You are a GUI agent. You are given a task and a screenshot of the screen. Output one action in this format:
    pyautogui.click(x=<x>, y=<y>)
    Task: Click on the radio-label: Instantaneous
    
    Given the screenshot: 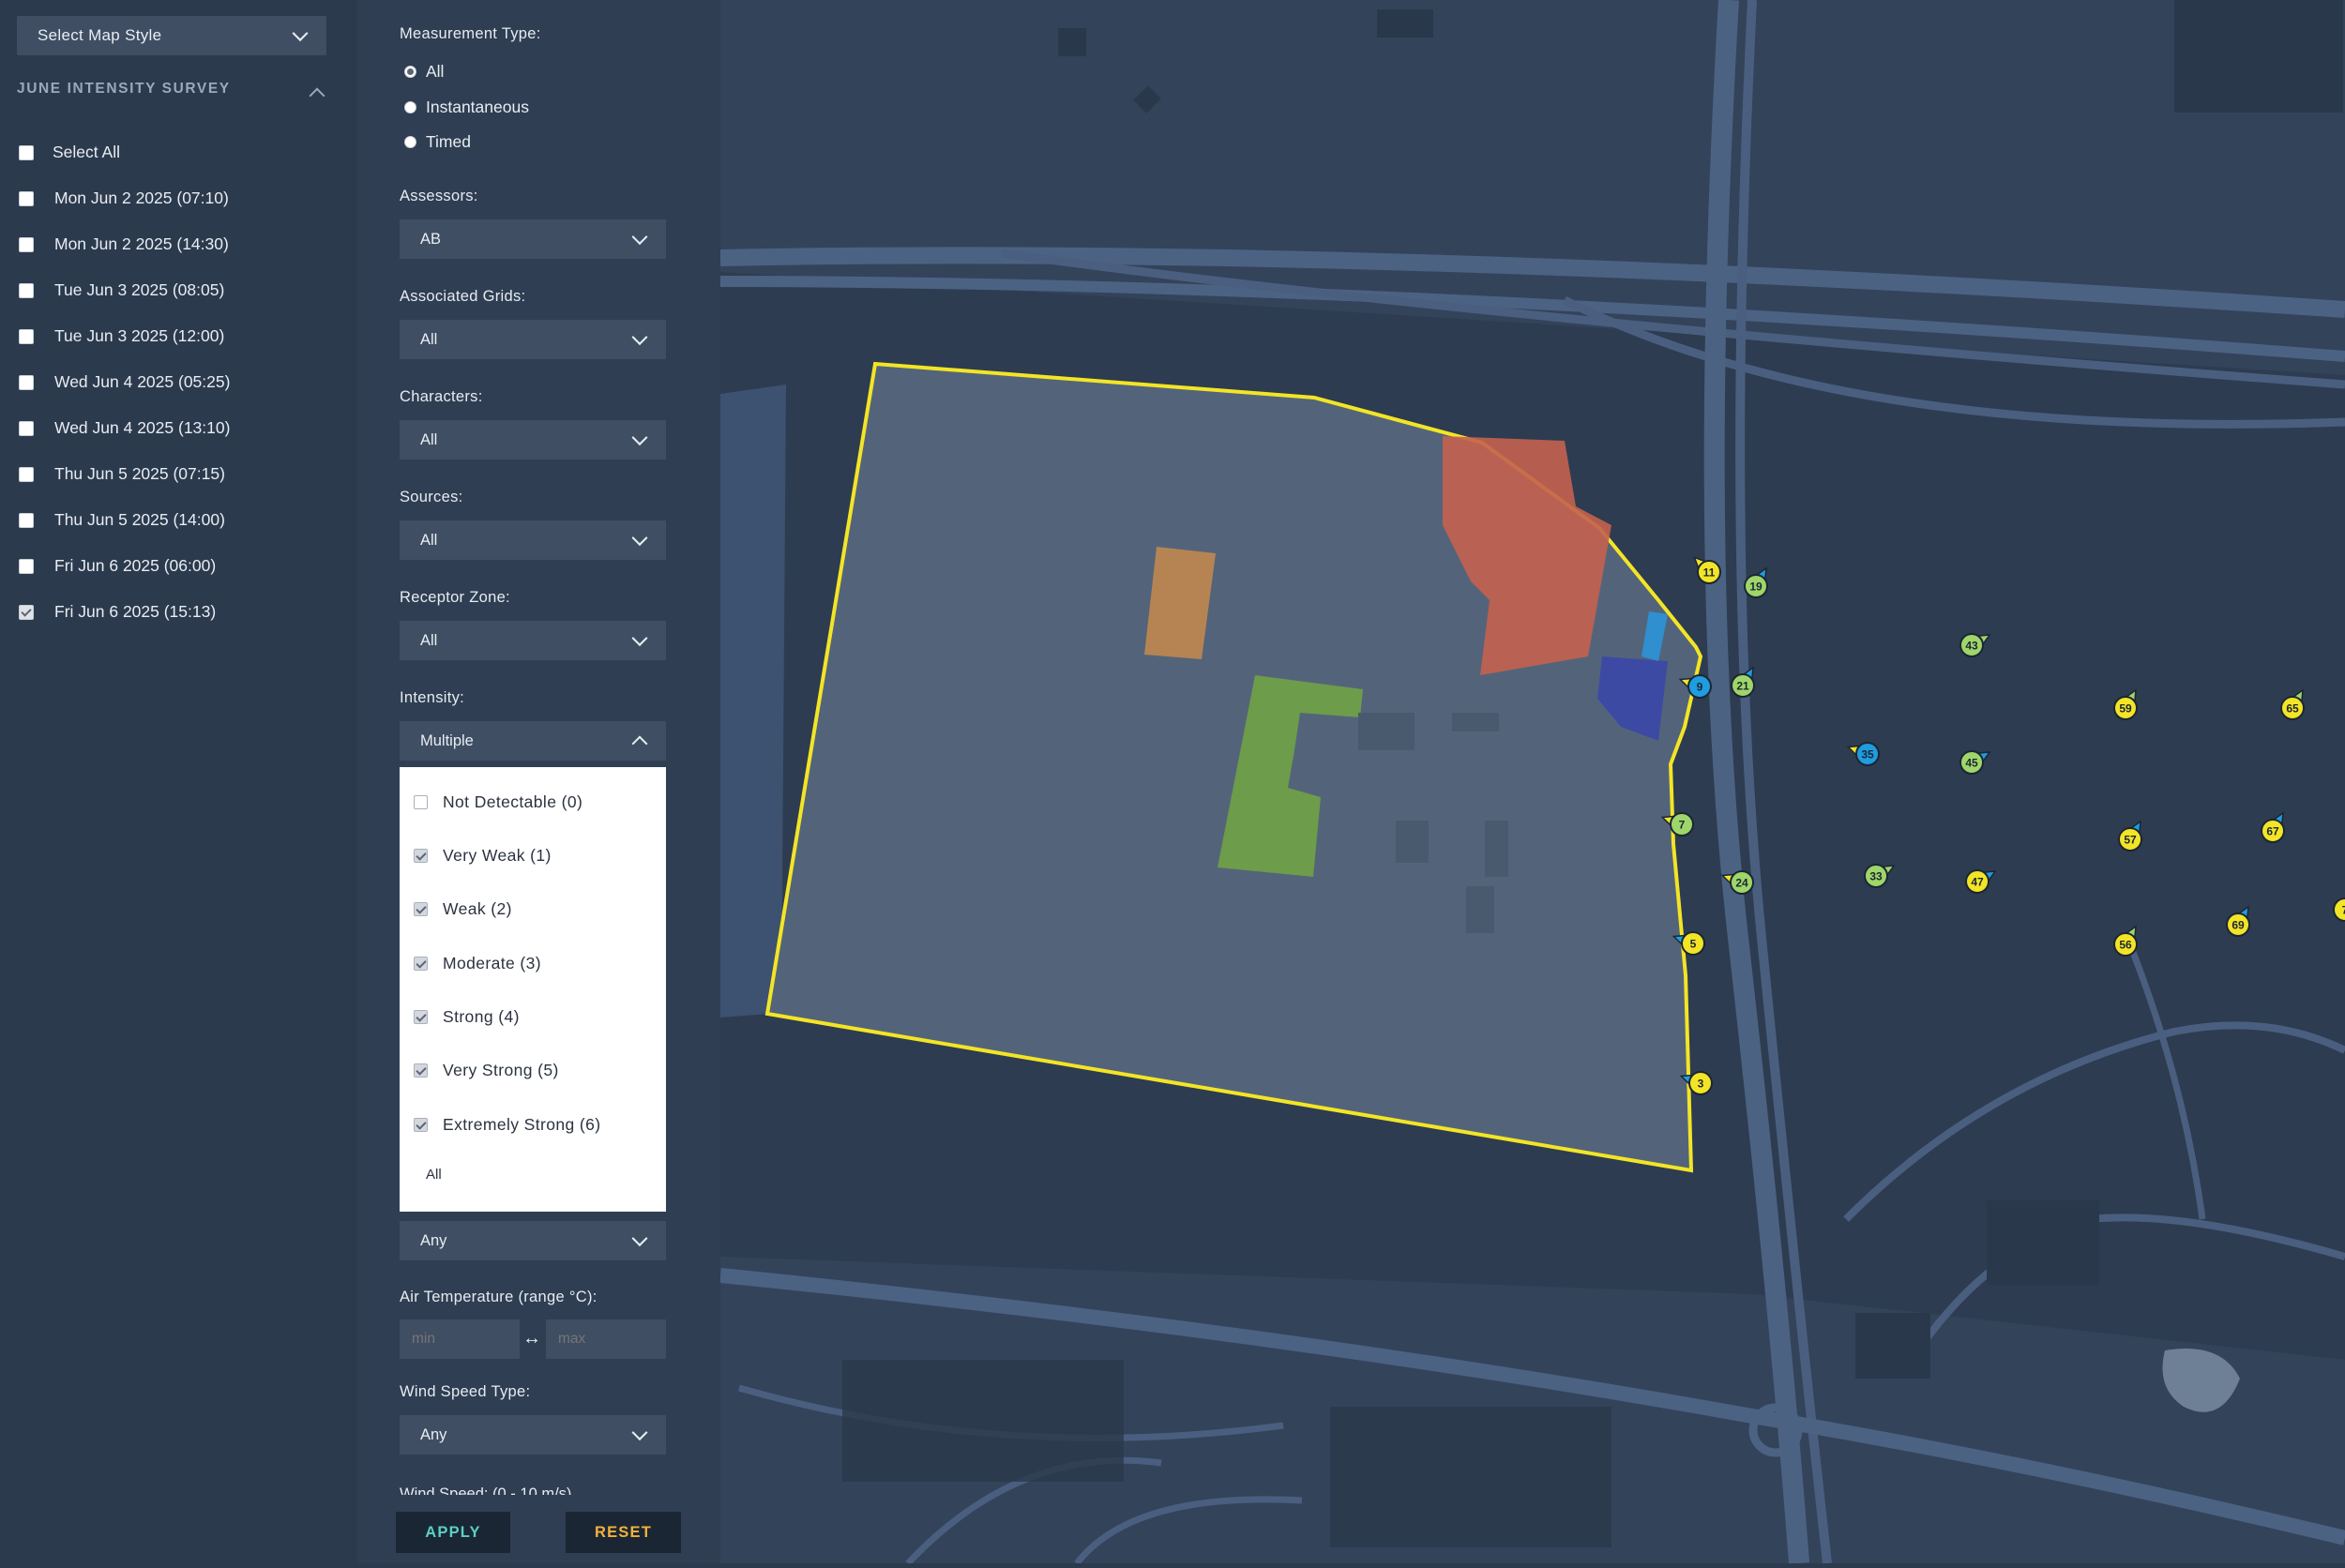 What is the action you would take?
    pyautogui.click(x=477, y=107)
    